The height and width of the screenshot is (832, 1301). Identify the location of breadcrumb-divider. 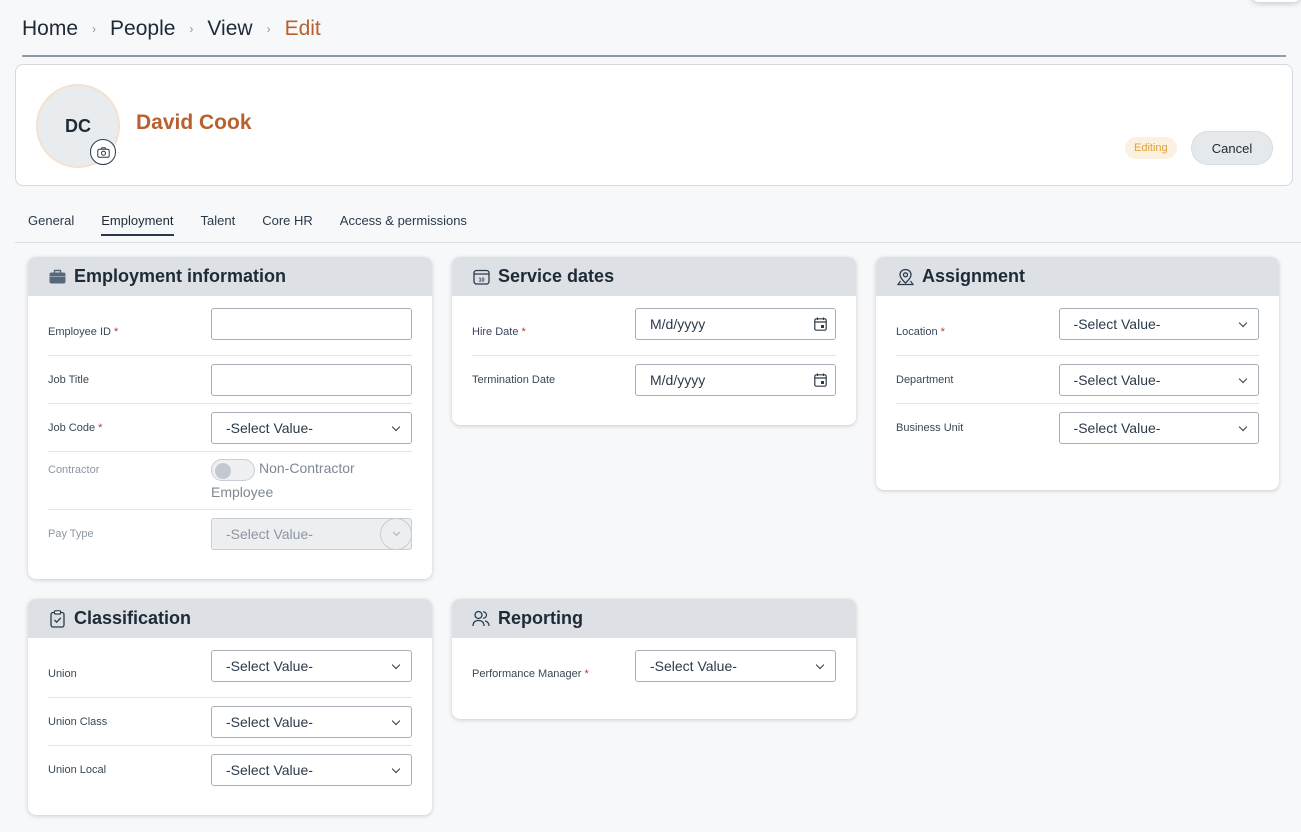
(654, 56).